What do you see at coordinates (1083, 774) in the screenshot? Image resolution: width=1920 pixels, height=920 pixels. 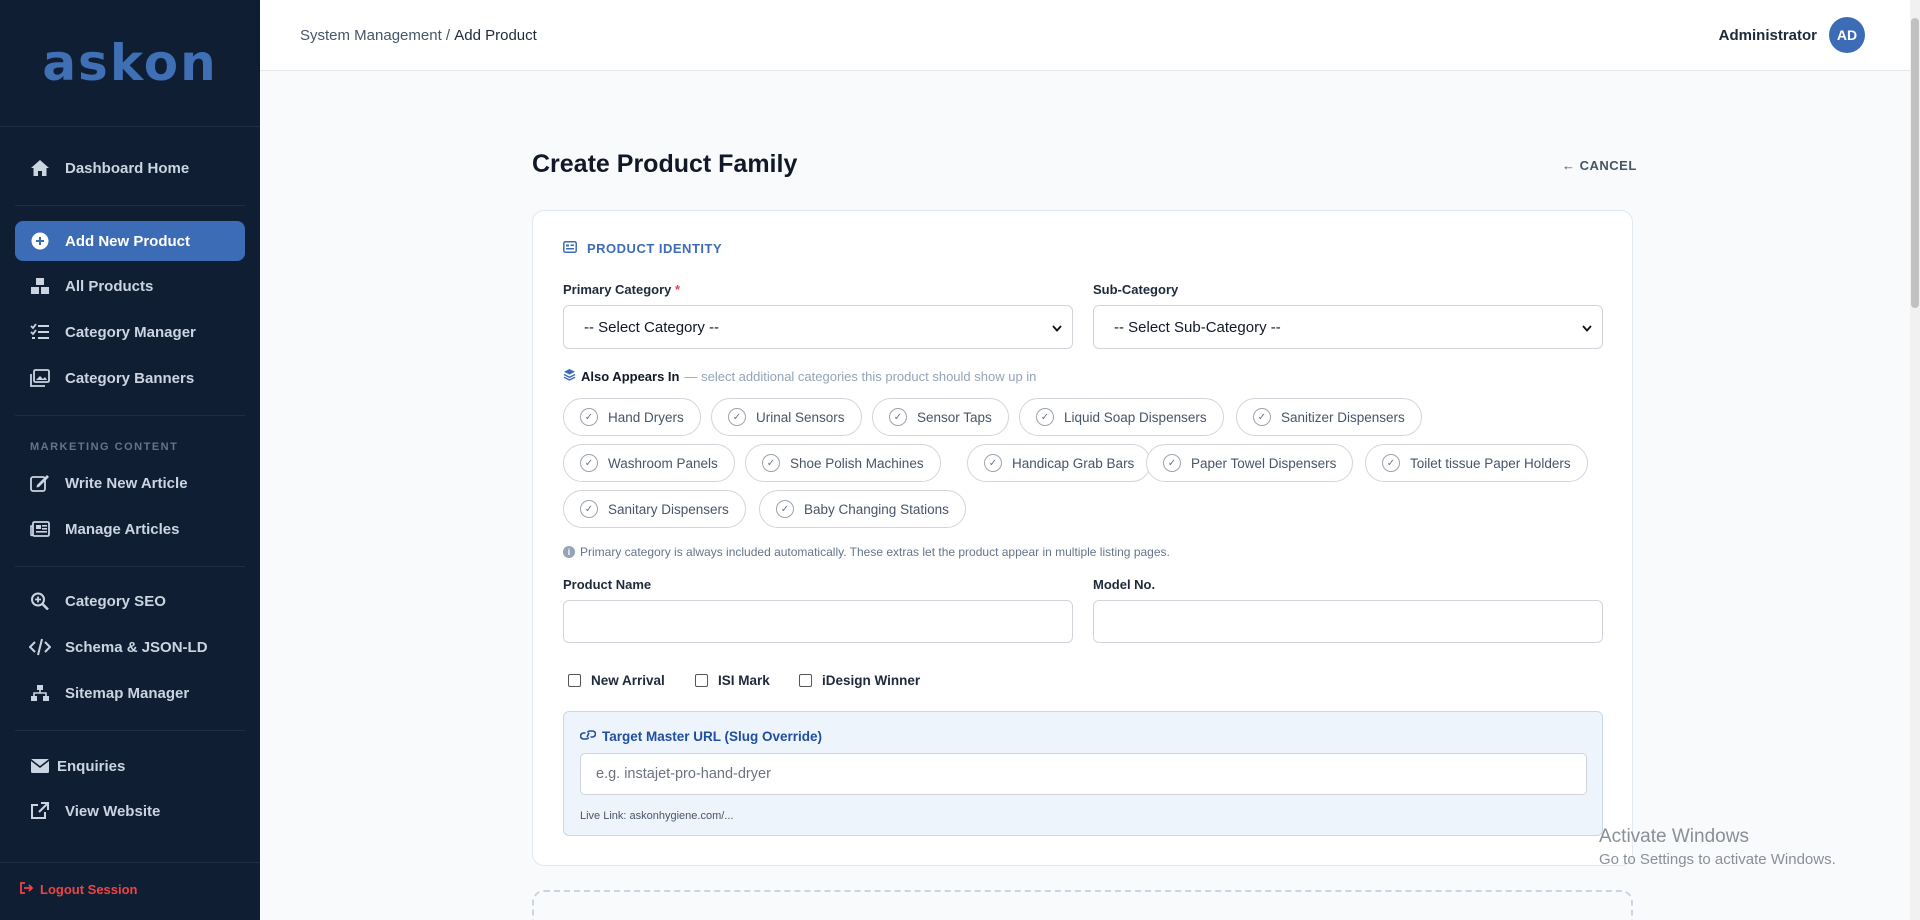 I see `slug-input: e.g. instajet-pro-hand-dryer` at bounding box center [1083, 774].